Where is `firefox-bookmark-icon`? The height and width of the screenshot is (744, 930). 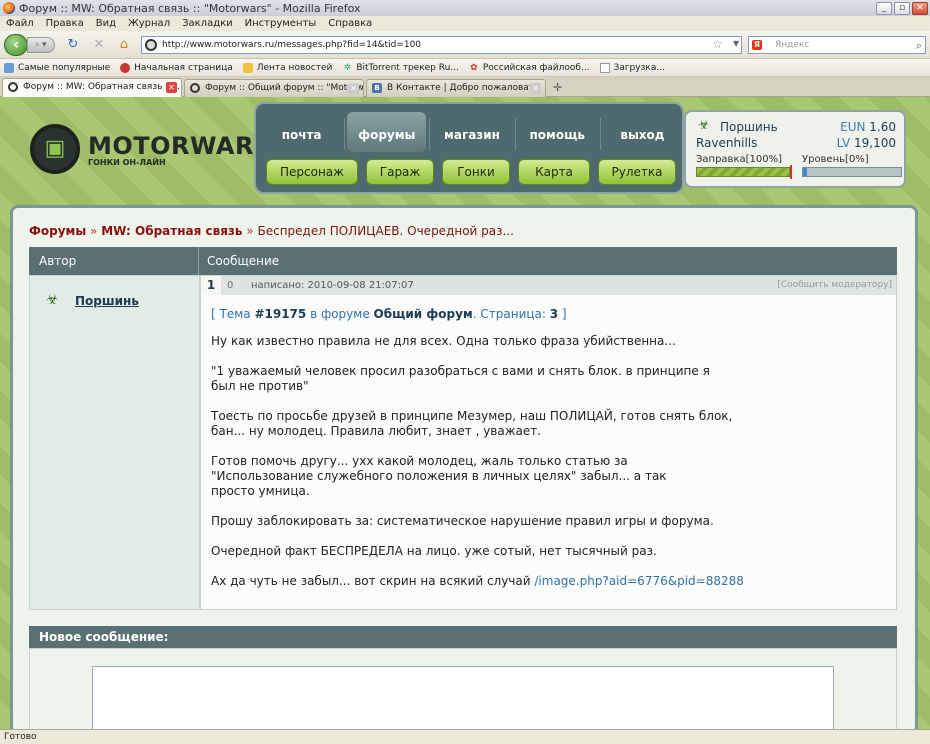 firefox-bookmark-icon is located at coordinates (125, 67).